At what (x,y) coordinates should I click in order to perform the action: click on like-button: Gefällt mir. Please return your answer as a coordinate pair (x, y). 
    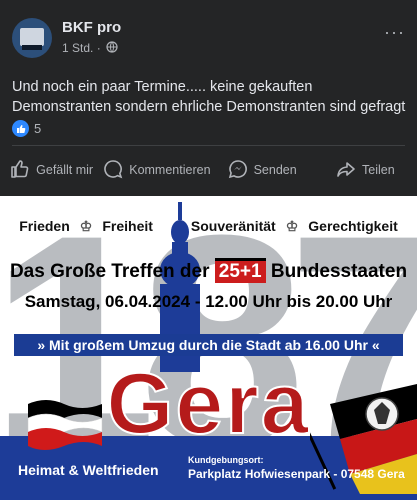
    Looking at the image, I should click on (51, 170).